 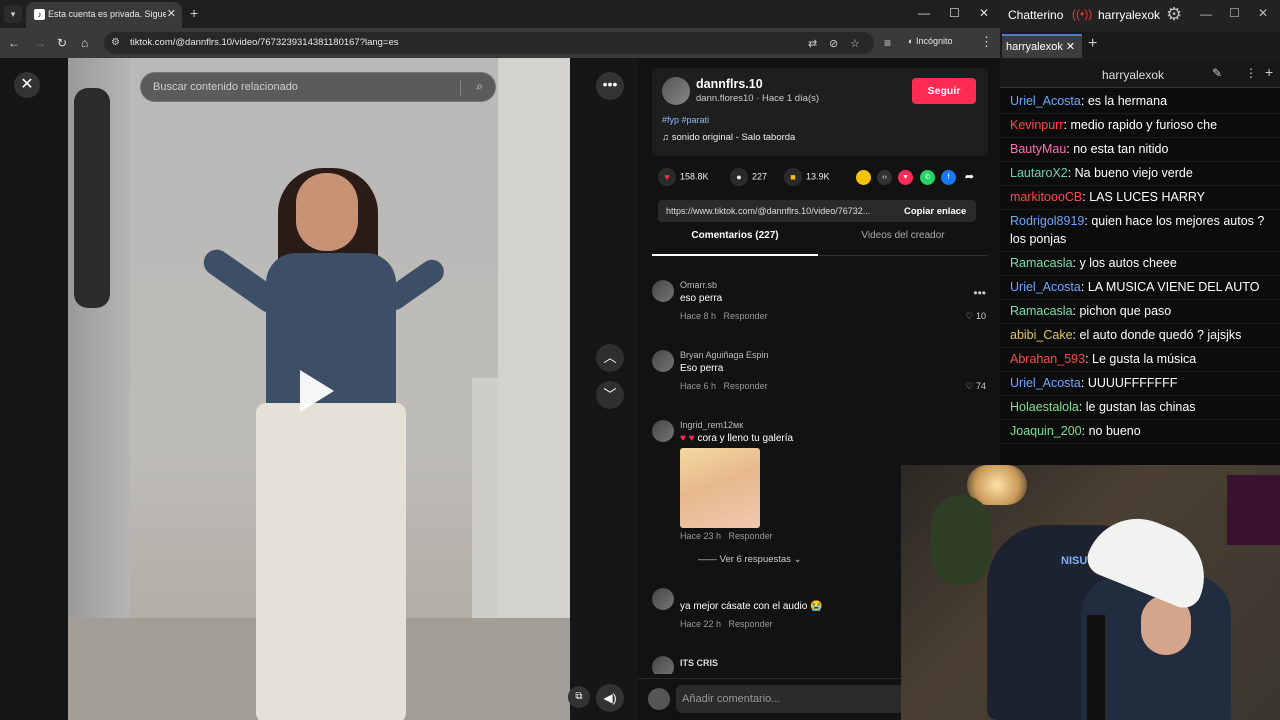 What do you see at coordinates (975, 316) in the screenshot?
I see `comment-like: ♡ 10` at bounding box center [975, 316].